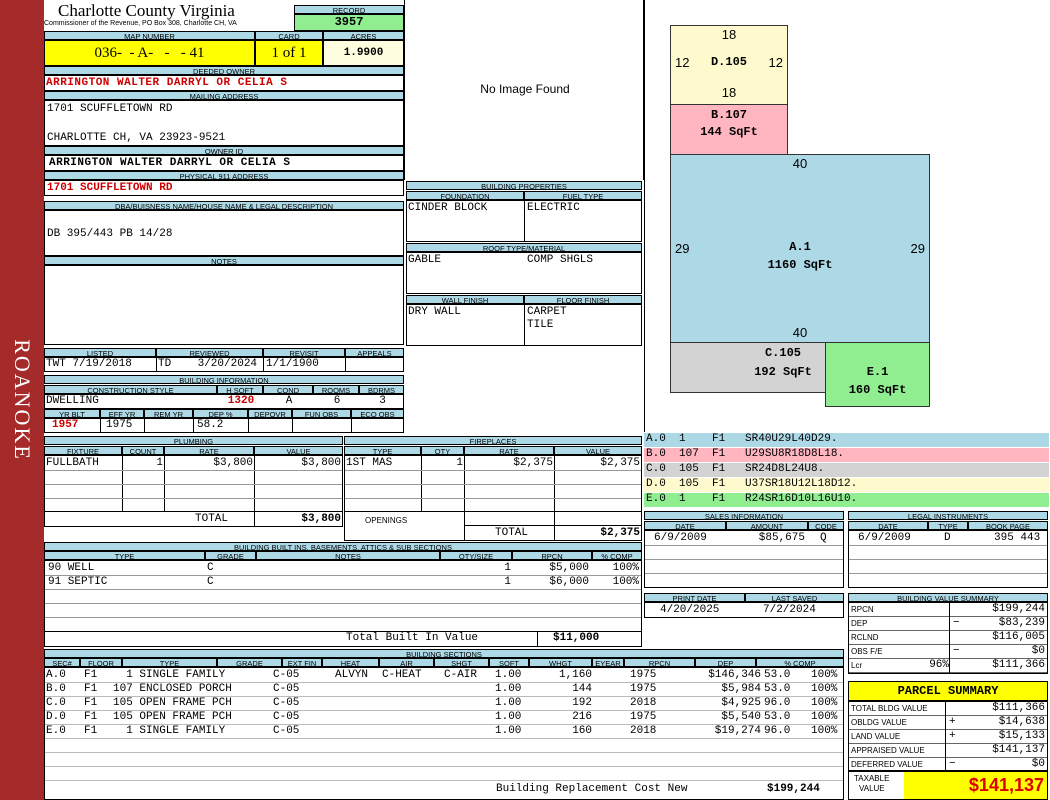  Describe the element at coordinates (224, 305) in the screenshot. I see `notes-box` at that location.